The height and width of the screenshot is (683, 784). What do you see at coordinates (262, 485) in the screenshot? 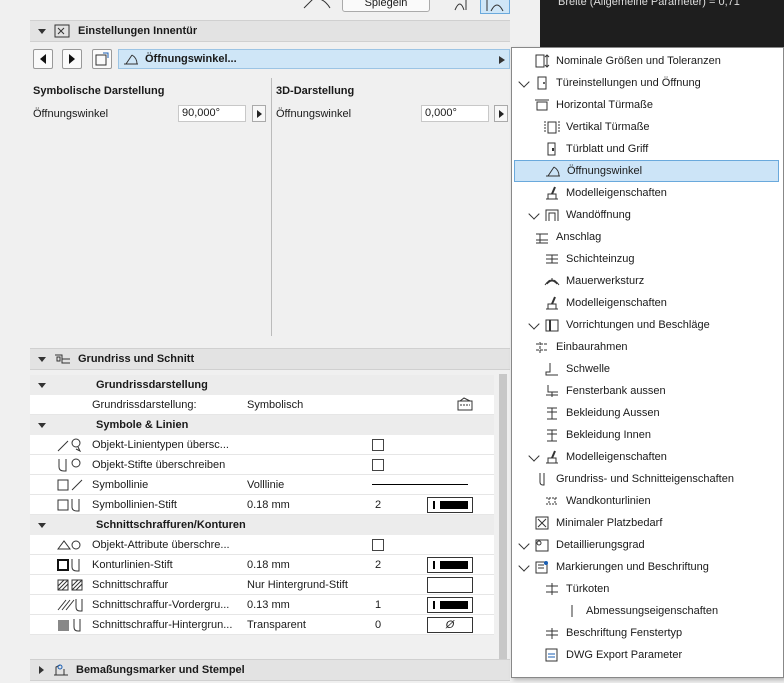
I see `table-row: Symbollinie Volllinie` at bounding box center [262, 485].